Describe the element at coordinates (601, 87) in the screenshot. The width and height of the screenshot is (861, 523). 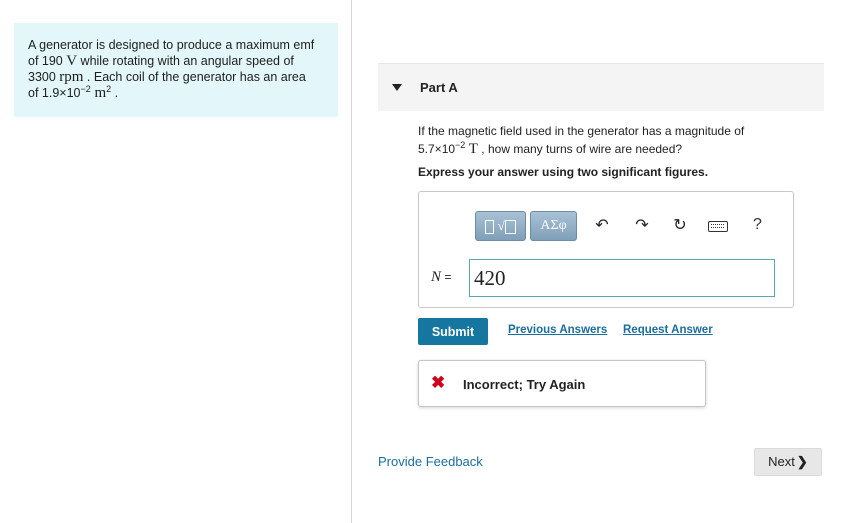
I see `part-a-header: Part A` at that location.